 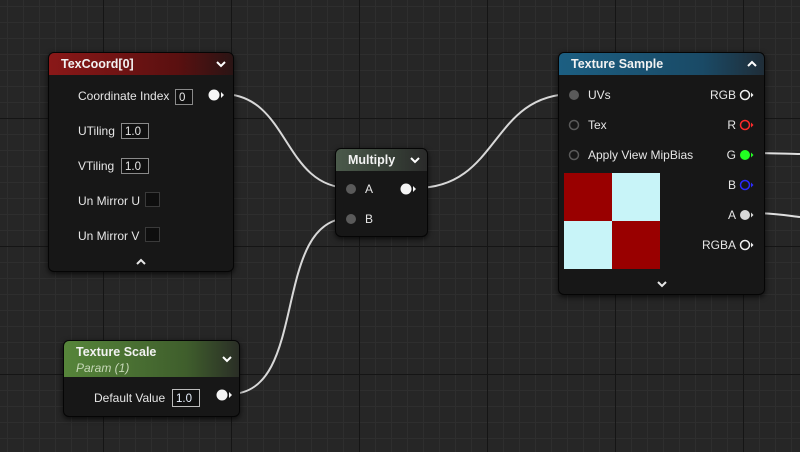 What do you see at coordinates (575, 155) in the screenshot?
I see `mipbias-input-pin` at bounding box center [575, 155].